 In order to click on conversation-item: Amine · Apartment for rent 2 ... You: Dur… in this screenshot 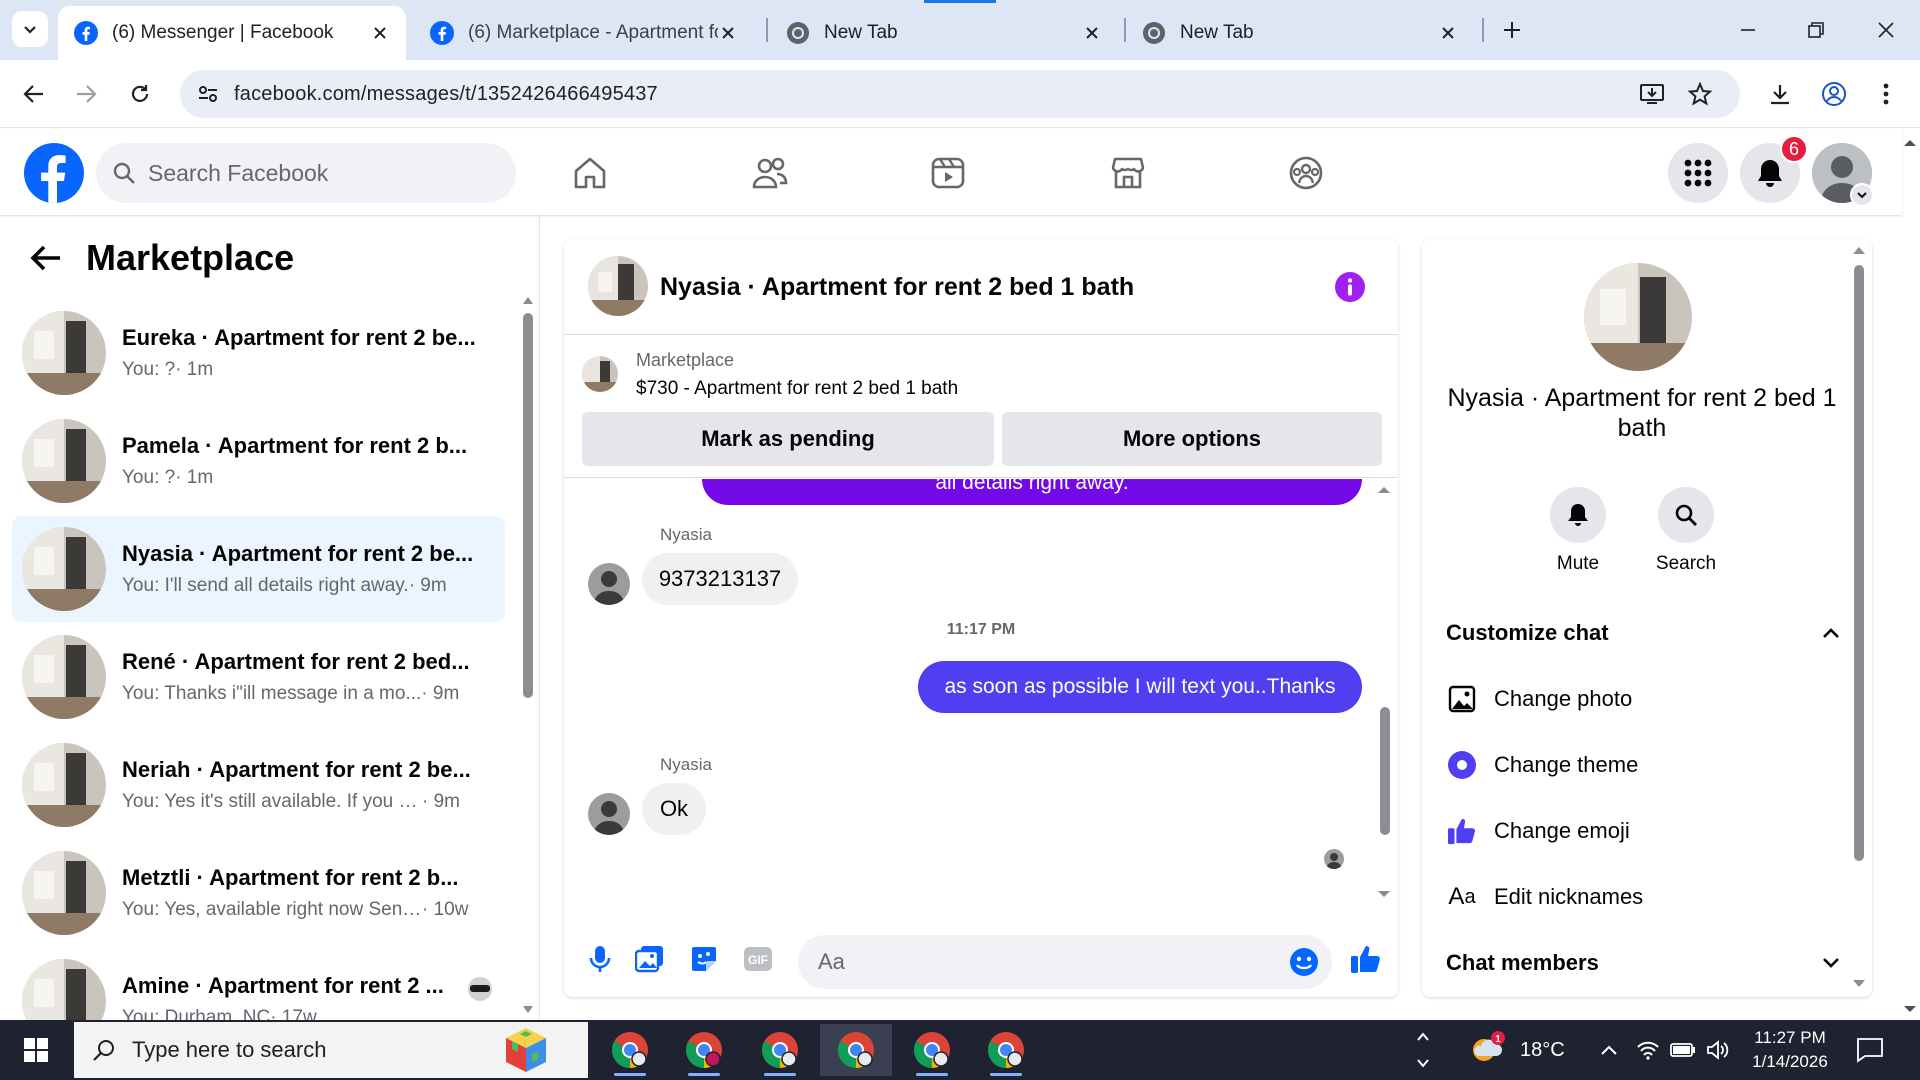, I will do `click(258, 984)`.